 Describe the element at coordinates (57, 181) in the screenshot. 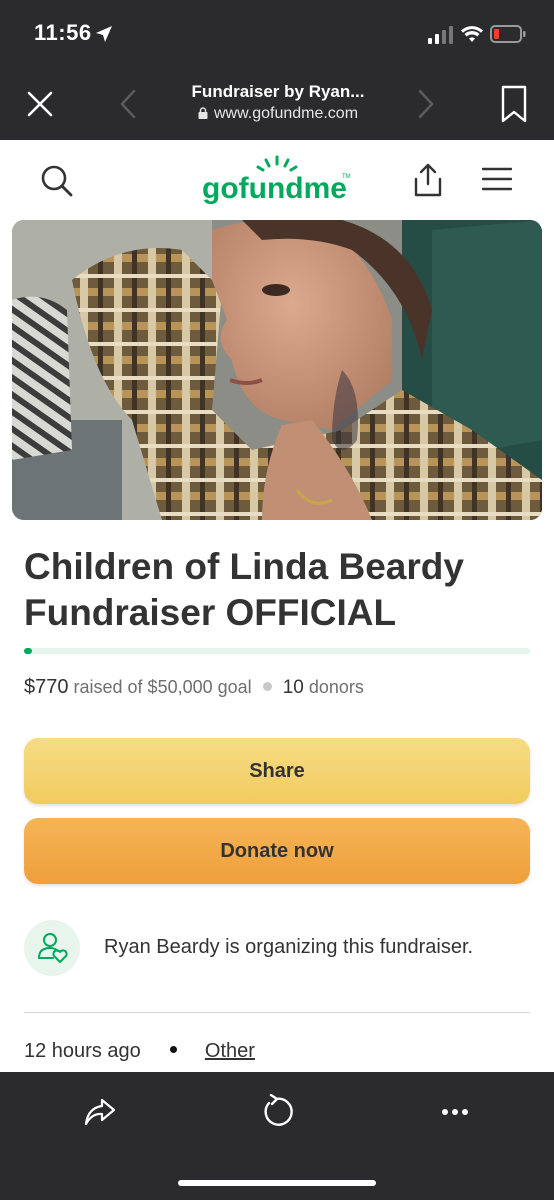

I see `search-icon` at that location.